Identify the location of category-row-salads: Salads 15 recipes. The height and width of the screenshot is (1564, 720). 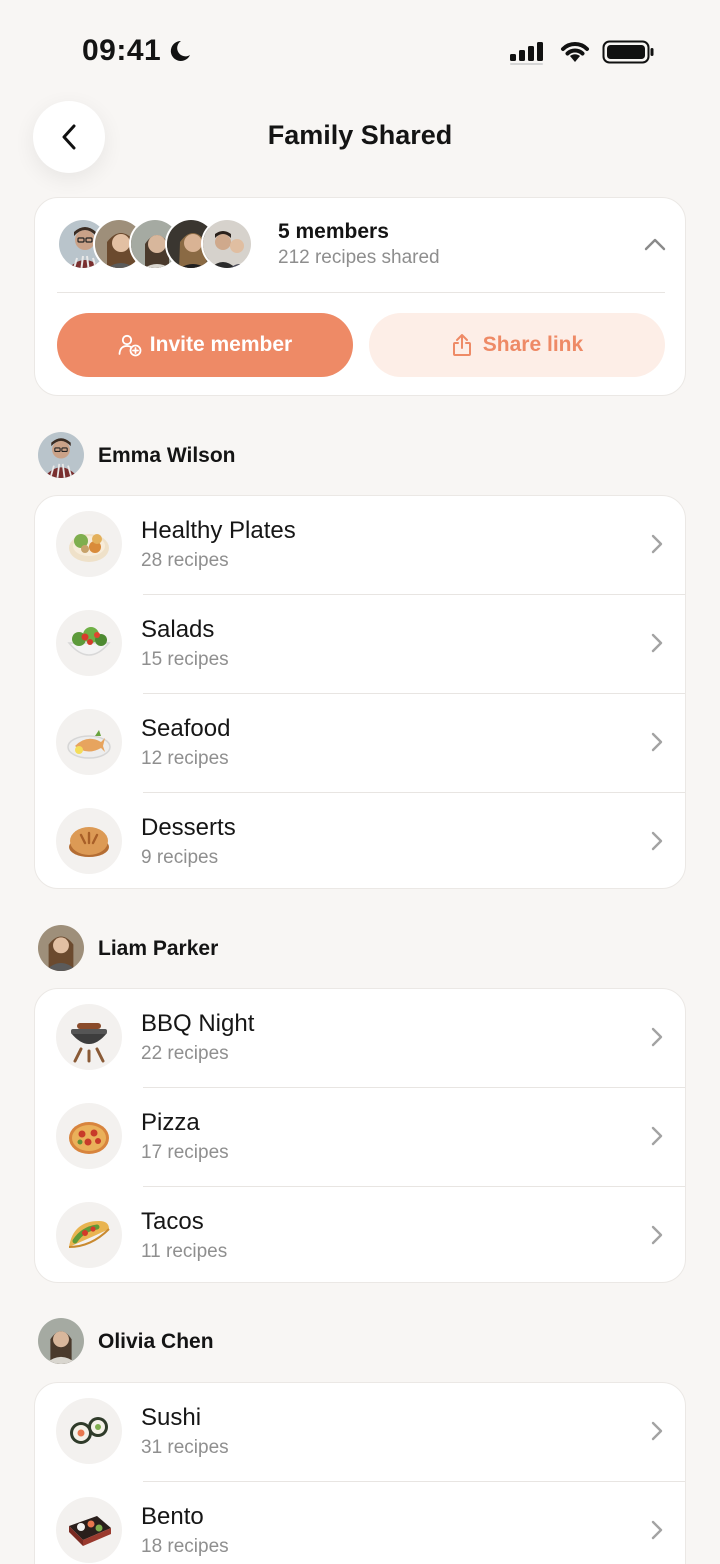
(360, 644).